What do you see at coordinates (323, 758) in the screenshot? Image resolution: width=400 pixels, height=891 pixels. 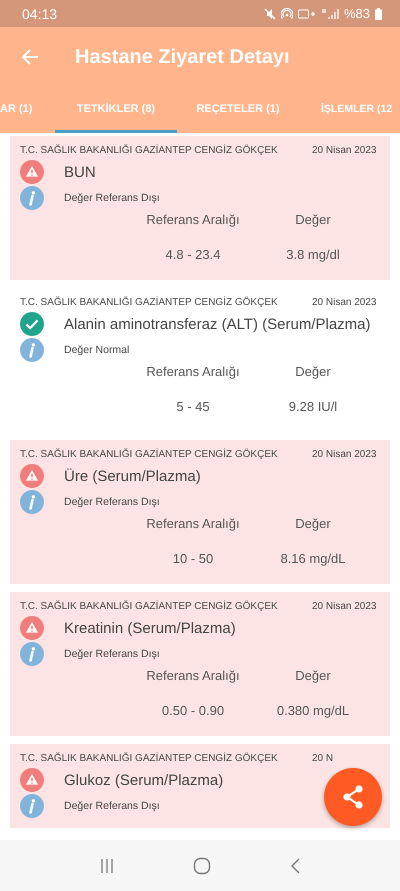 I see `result-date: 20 N` at bounding box center [323, 758].